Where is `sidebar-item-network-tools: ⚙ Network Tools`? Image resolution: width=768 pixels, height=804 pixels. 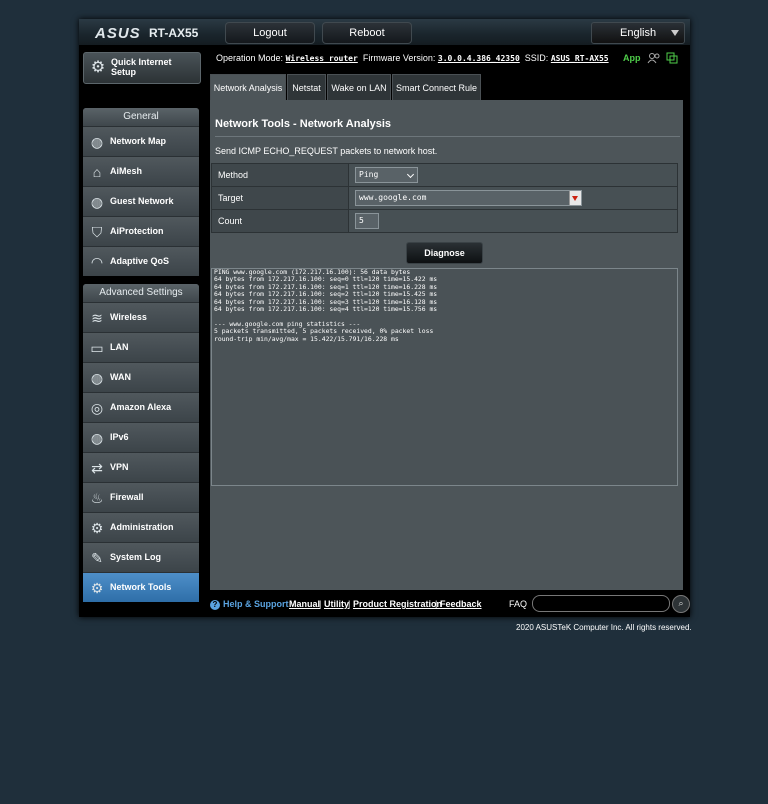 sidebar-item-network-tools: ⚙ Network Tools is located at coordinates (141, 587).